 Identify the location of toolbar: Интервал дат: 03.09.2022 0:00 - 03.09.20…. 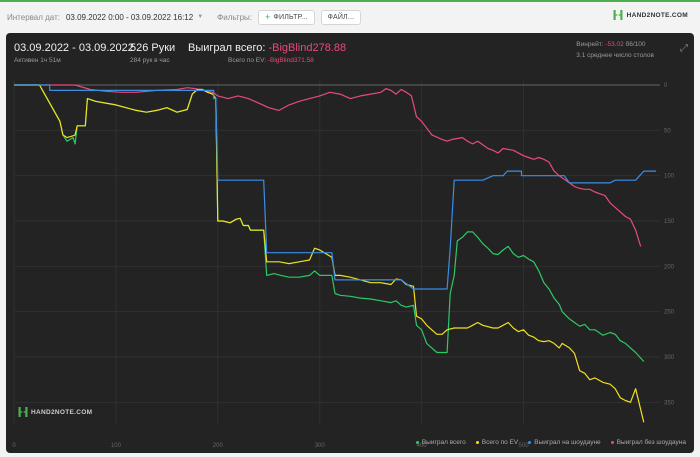
(350, 17).